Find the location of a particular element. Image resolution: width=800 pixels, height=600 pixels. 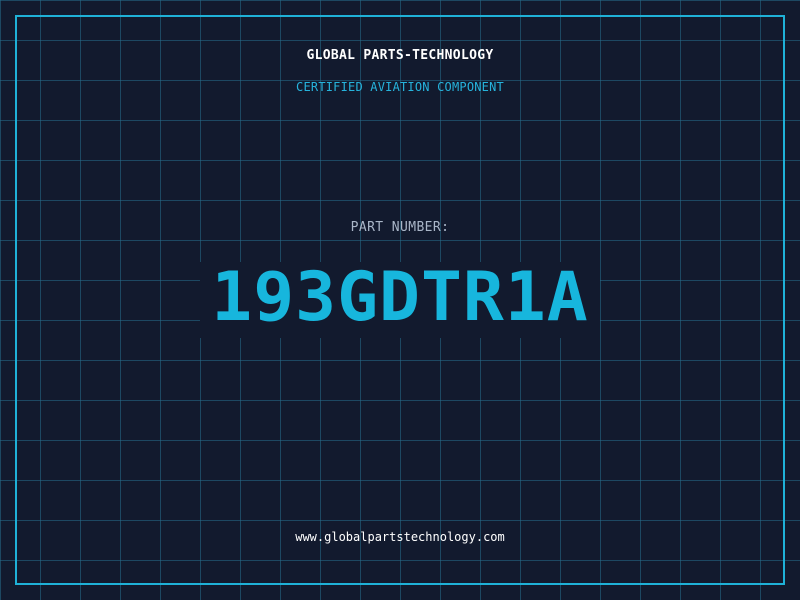

website-url: www.globalpartstechnology.com is located at coordinates (400, 537).